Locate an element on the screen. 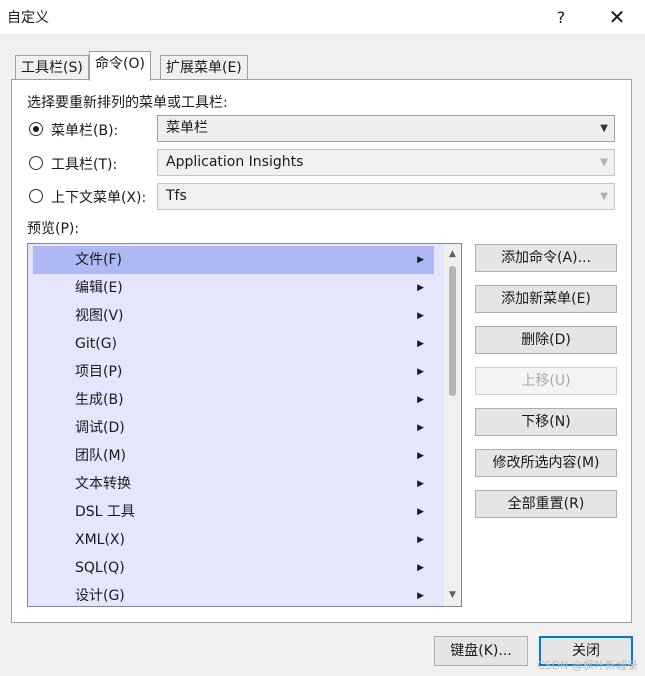 This screenshot has height=676, width=645. menu-label: 文件(F) is located at coordinates (98, 260).